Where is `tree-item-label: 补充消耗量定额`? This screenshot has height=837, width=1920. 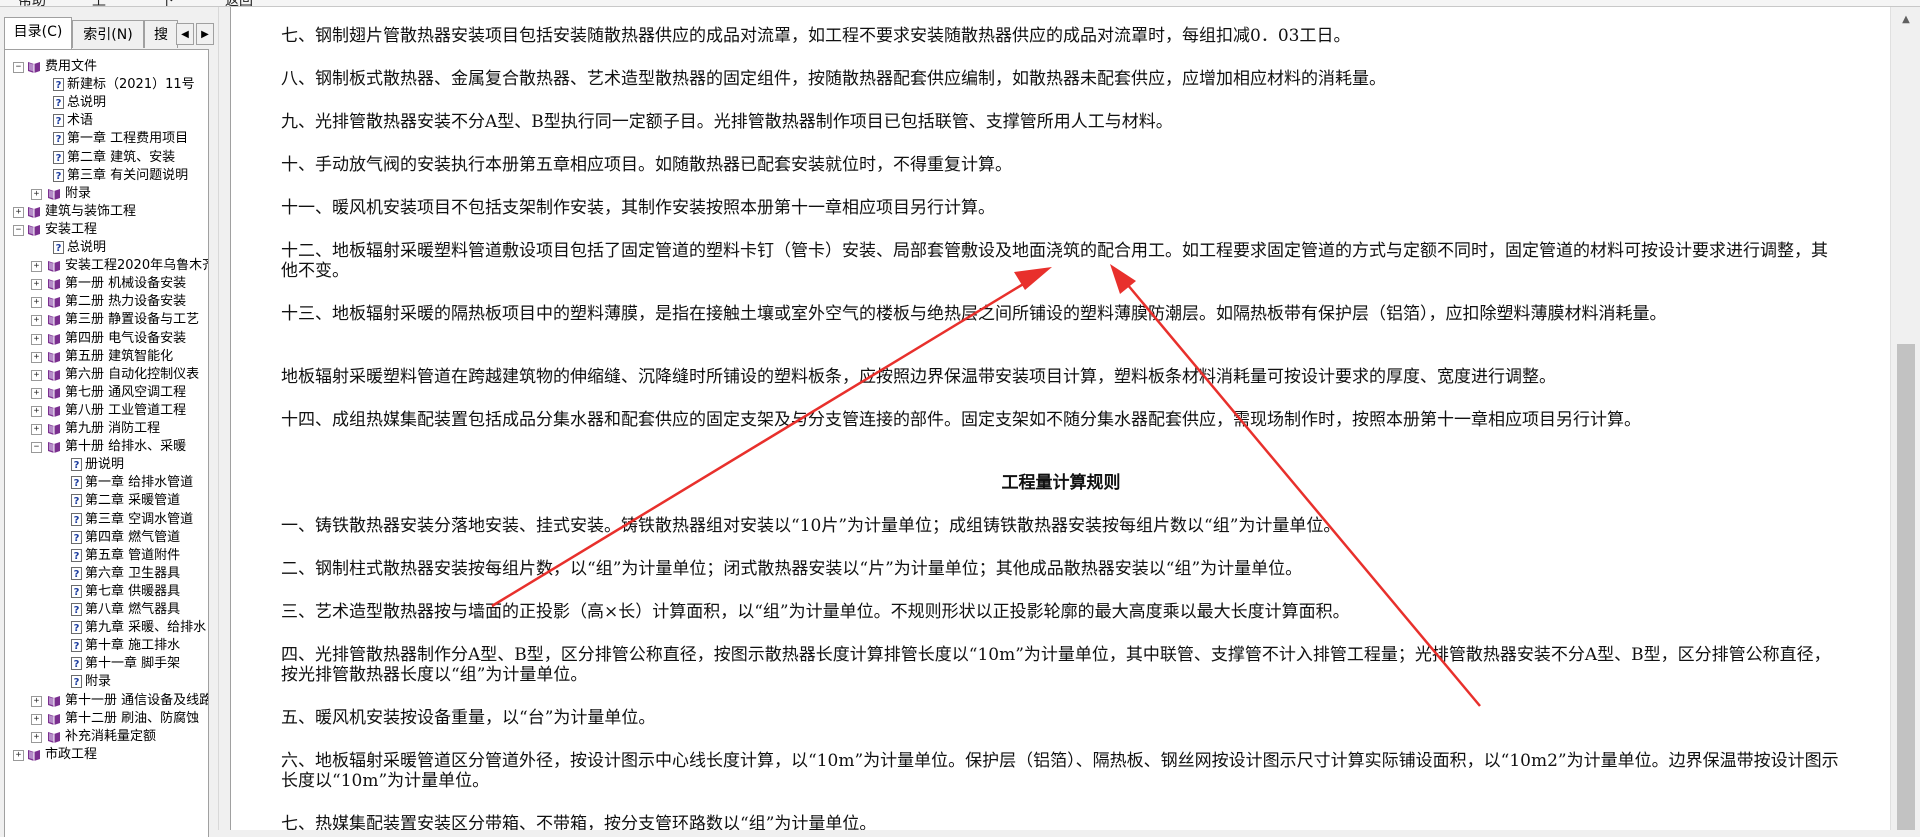 tree-item-label: 补充消耗量定额 is located at coordinates (111, 736).